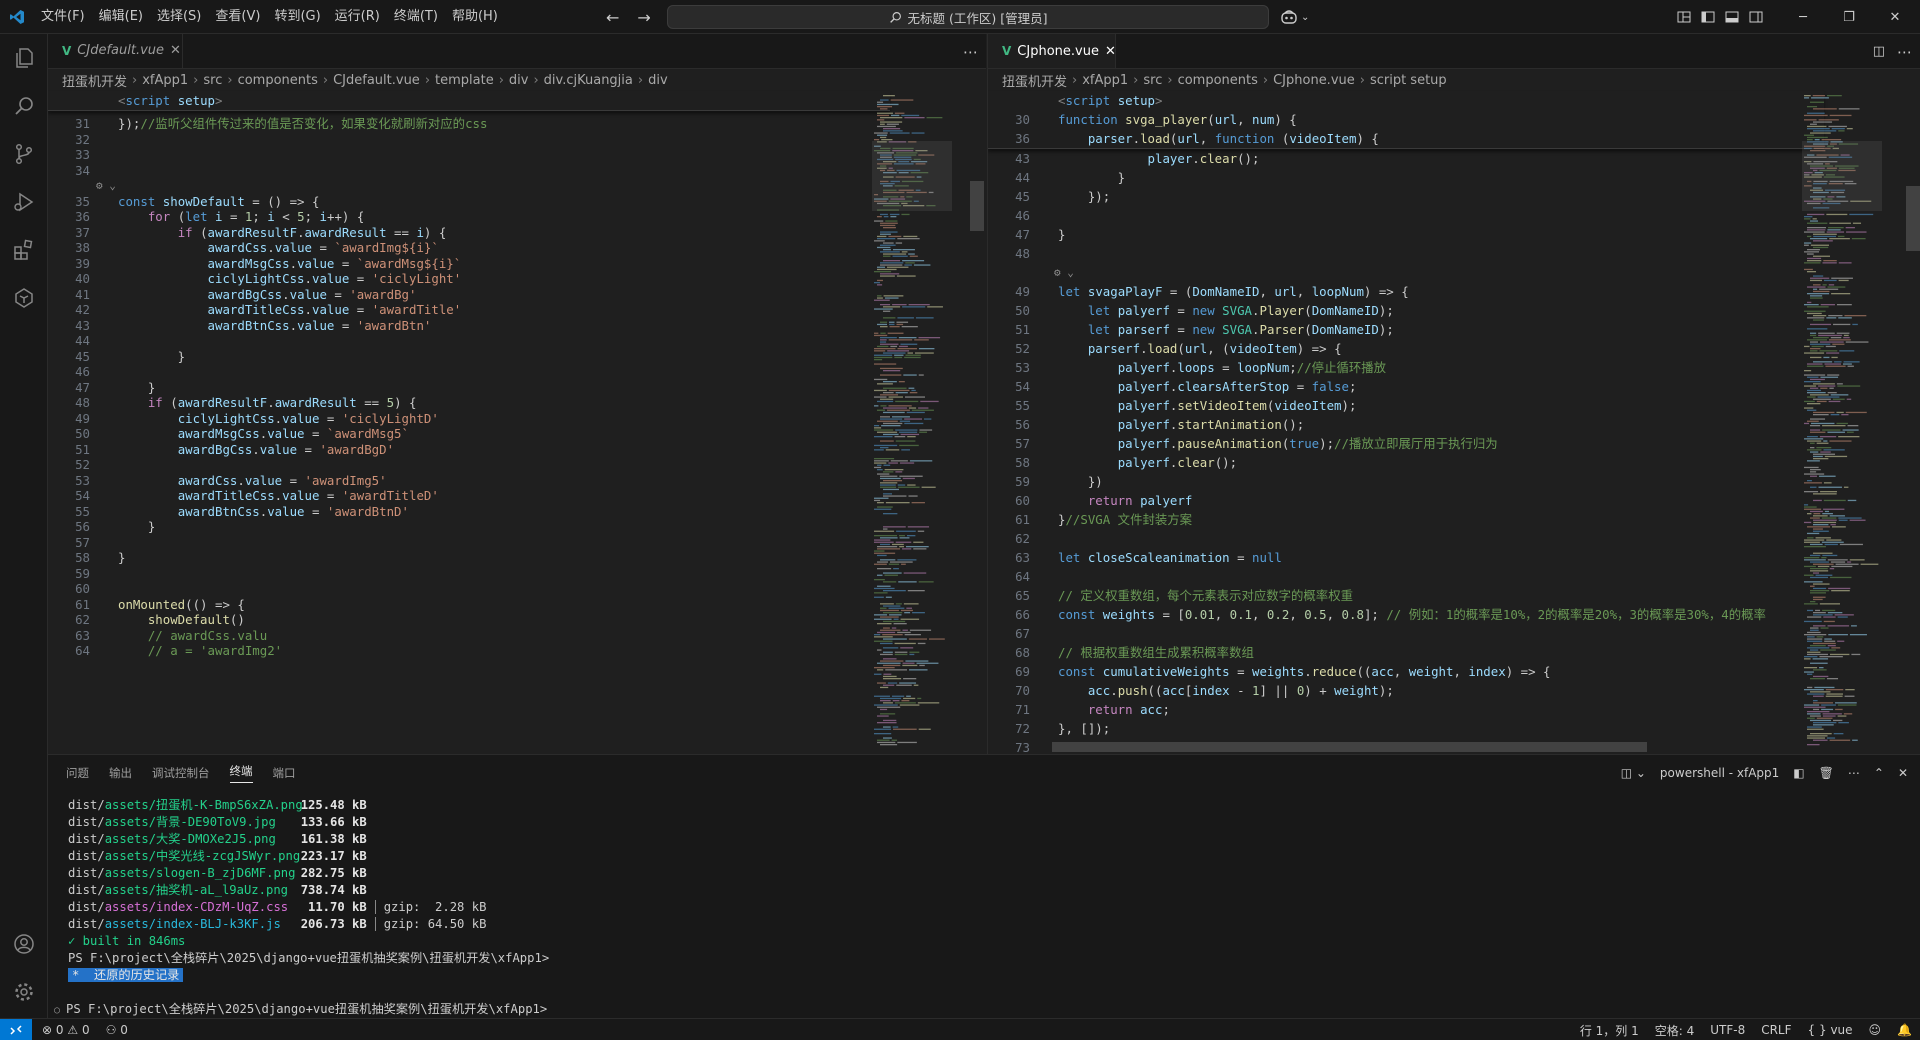 The image size is (1920, 1040). I want to click on code-line: 72}, []);, so click(1454, 728).